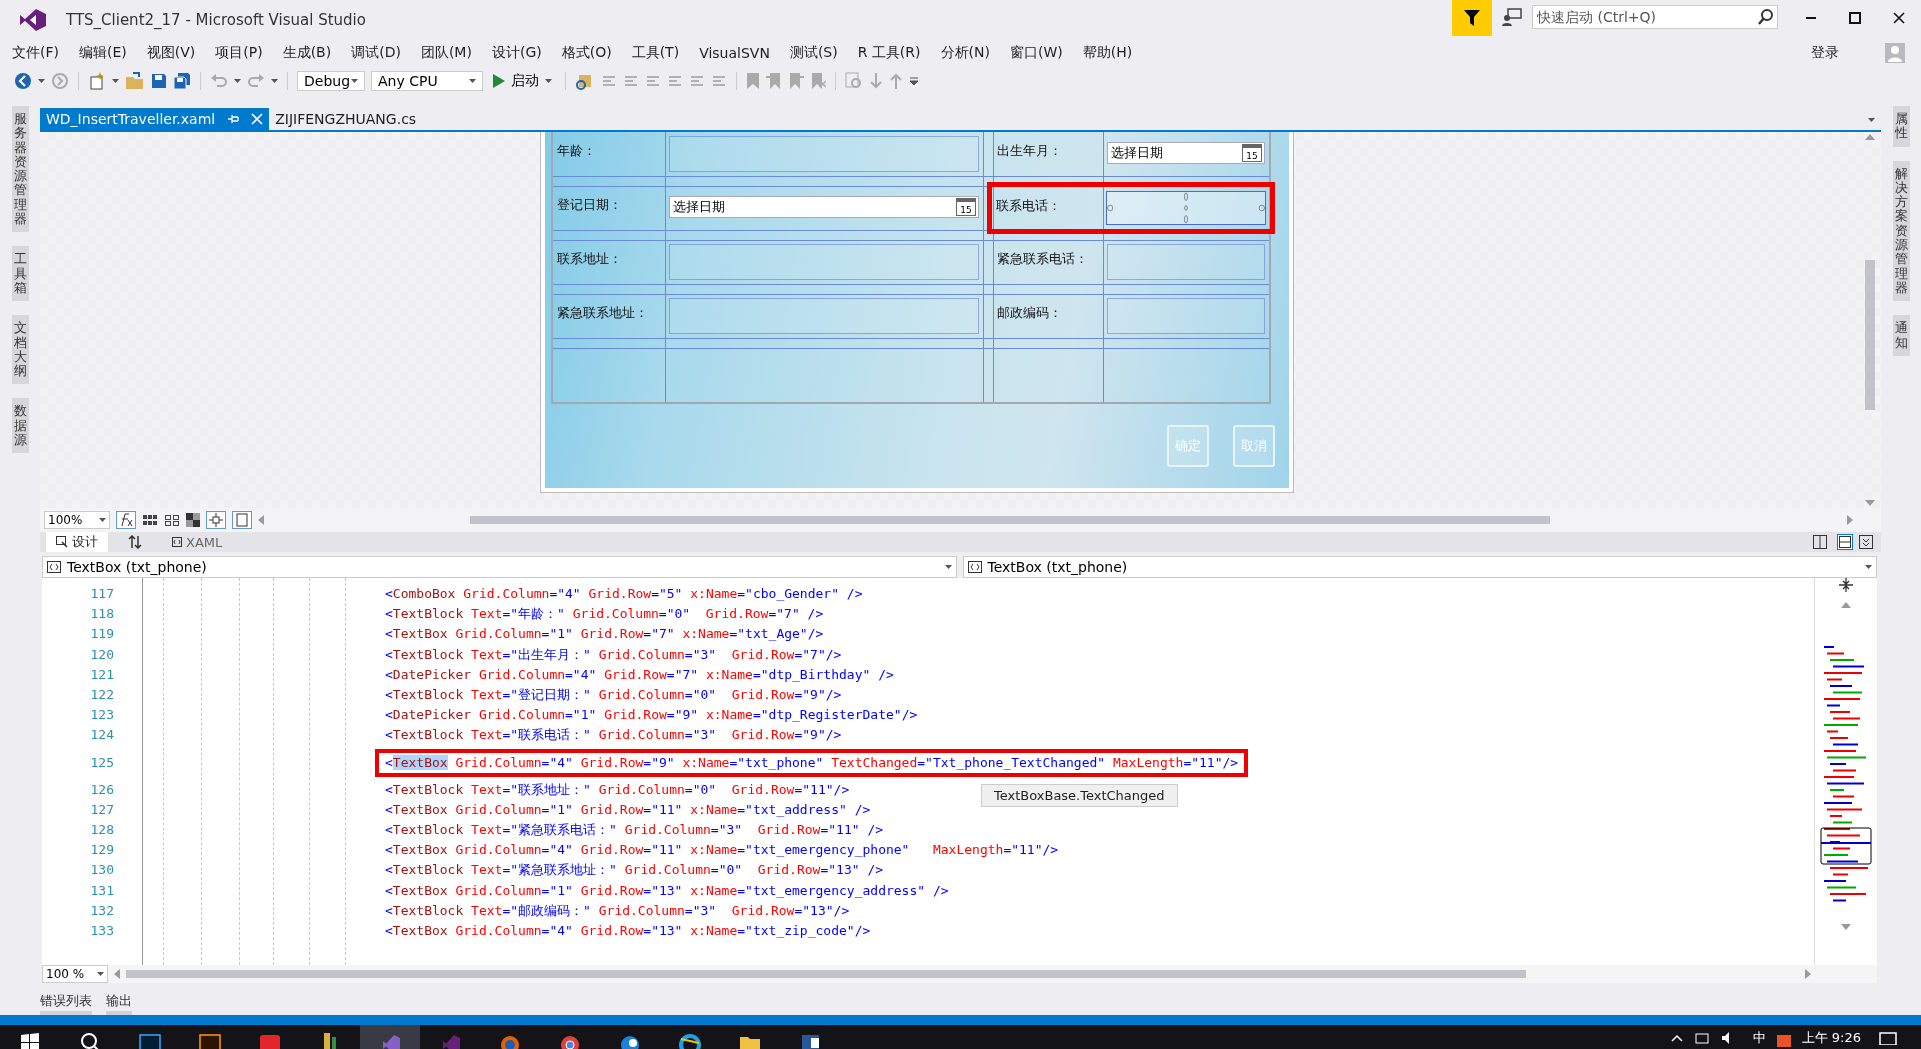 Image resolution: width=1921 pixels, height=1049 pixels. Describe the element at coordinates (1871, 120) in the screenshot. I see `tab-list-caret-icon` at that location.